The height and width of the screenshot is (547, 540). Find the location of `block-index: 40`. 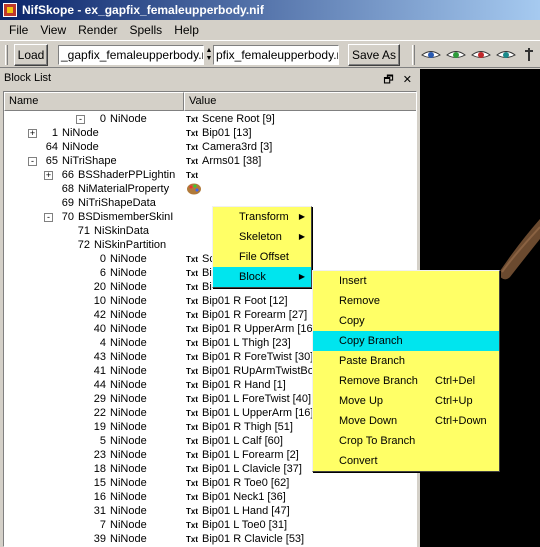

block-index: 40 is located at coordinates (99, 329).